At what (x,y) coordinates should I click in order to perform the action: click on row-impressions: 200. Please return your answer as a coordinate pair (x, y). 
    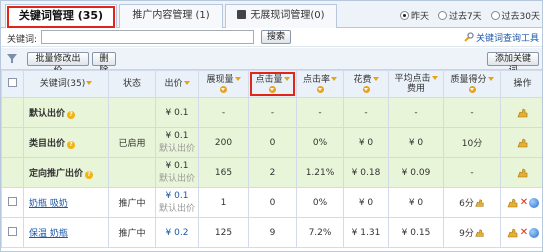
    Looking at the image, I should click on (223, 142).